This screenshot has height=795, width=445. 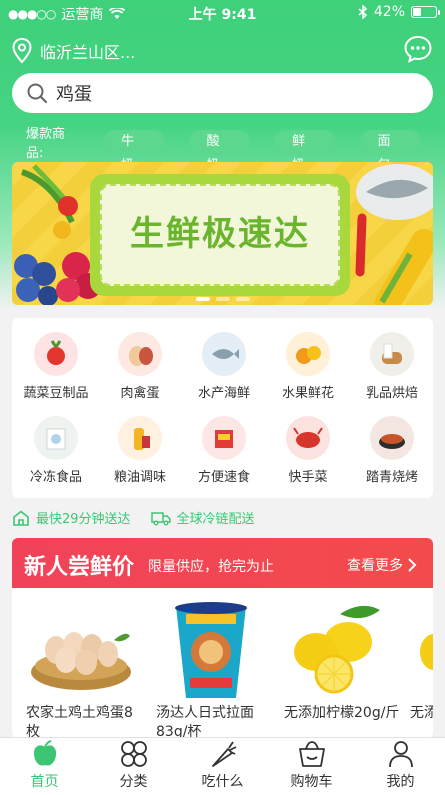 What do you see at coordinates (133, 782) in the screenshot?
I see `tab-label: 分类` at bounding box center [133, 782].